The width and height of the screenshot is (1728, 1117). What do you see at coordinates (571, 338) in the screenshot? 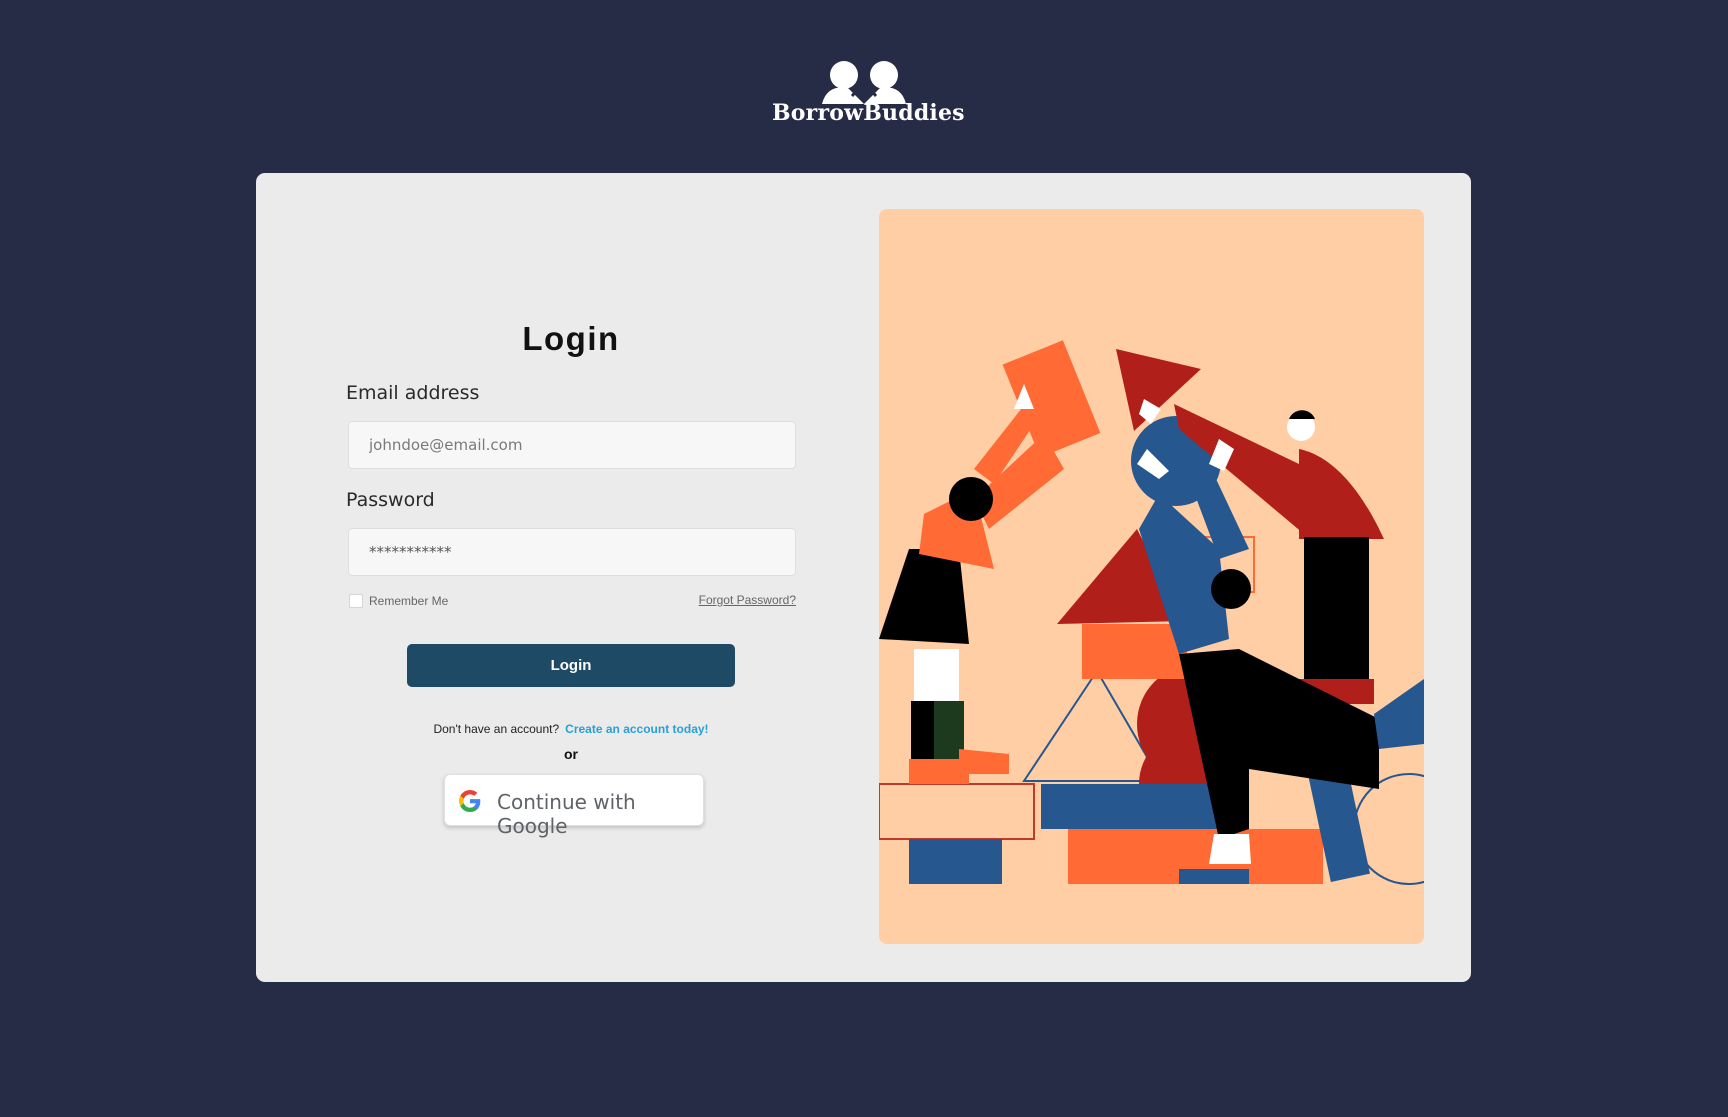
I see `page-title: Login` at bounding box center [571, 338].